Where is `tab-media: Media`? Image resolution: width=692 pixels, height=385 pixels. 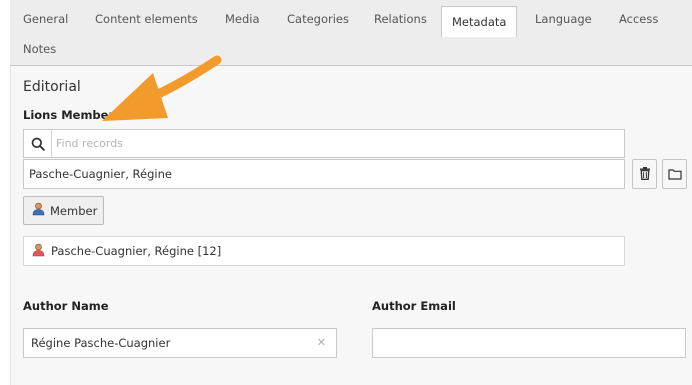
tab-media: Media is located at coordinates (242, 19).